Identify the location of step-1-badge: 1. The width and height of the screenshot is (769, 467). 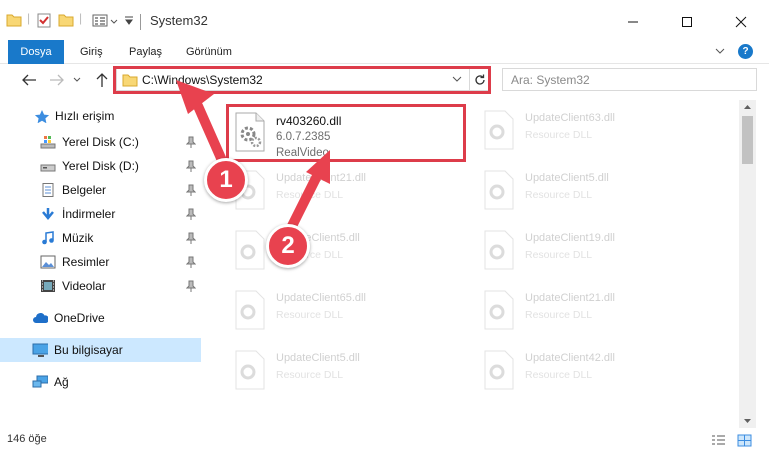
(226, 180).